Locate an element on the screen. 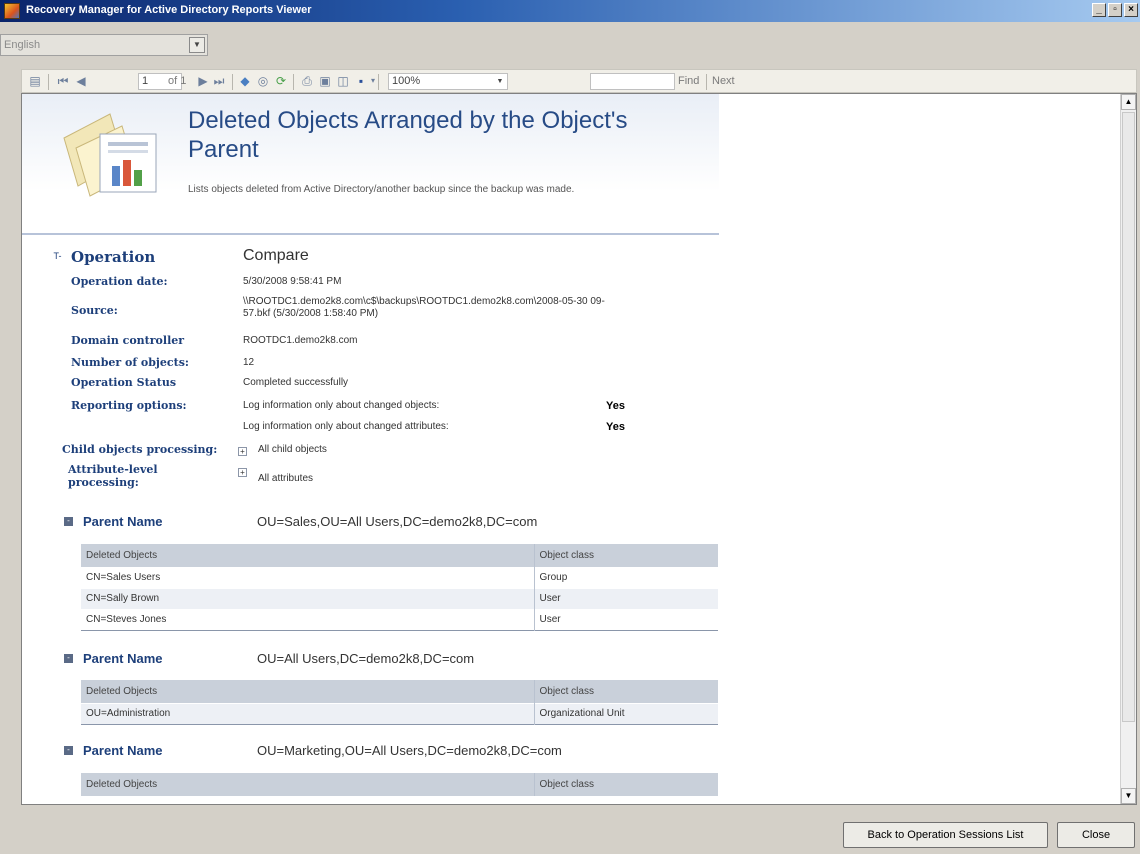 The height and width of the screenshot is (854, 1140). table-cell: Group is located at coordinates (625, 577).